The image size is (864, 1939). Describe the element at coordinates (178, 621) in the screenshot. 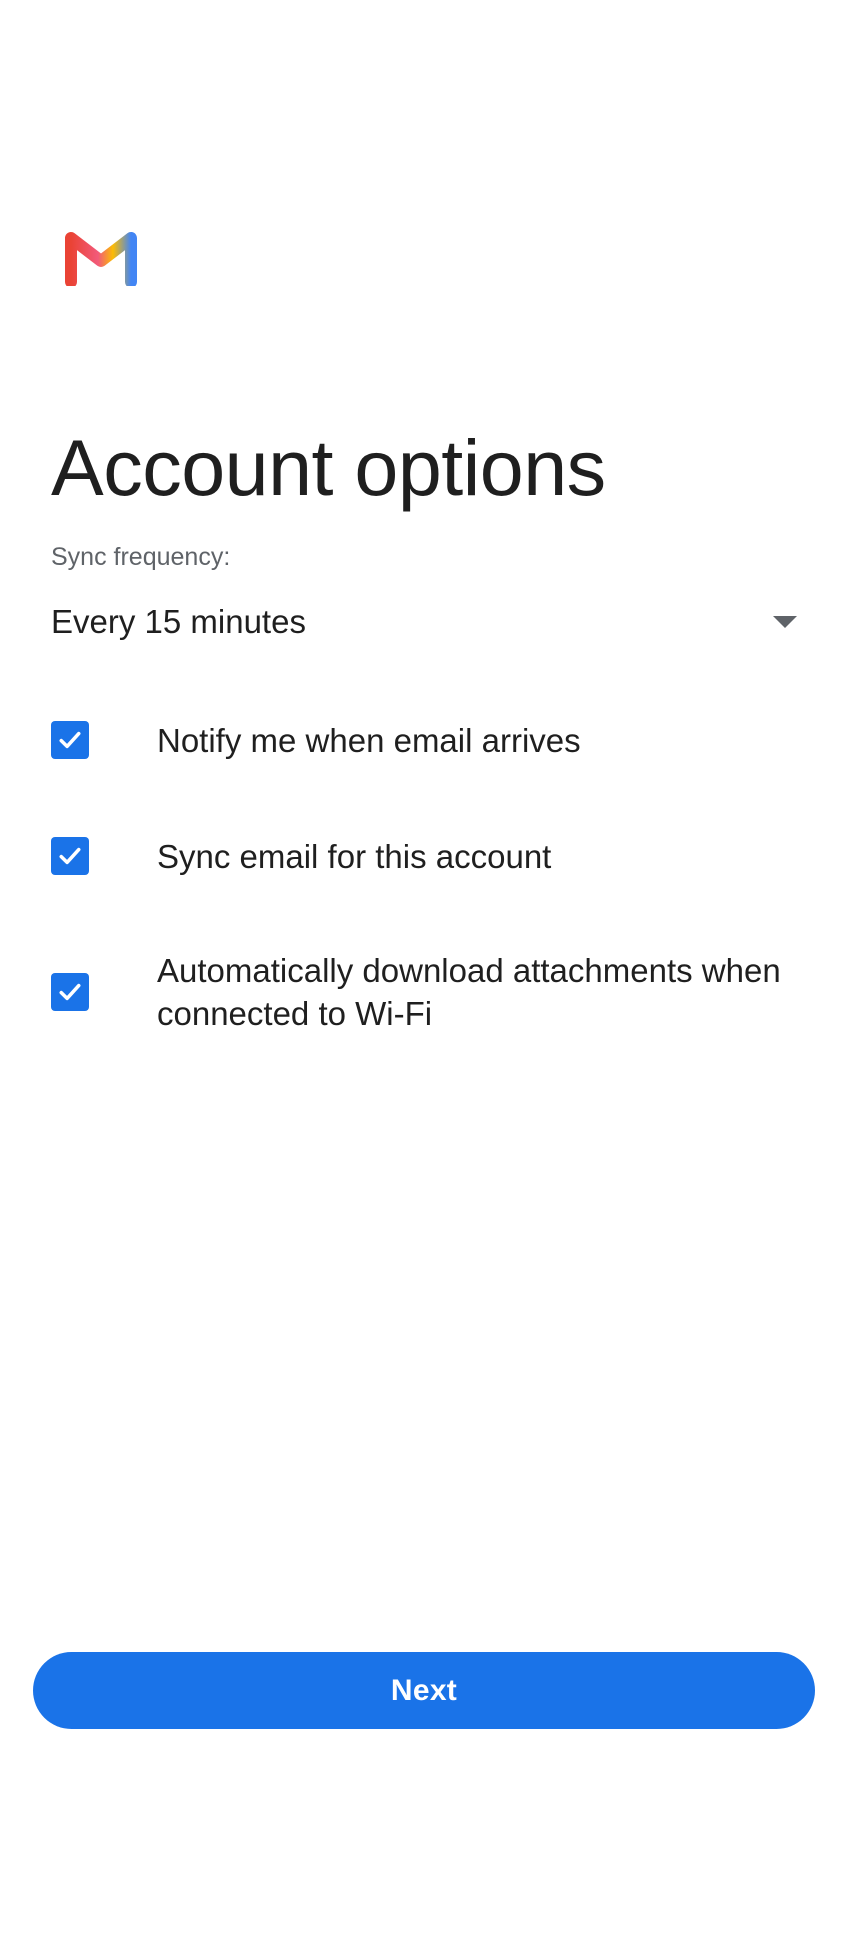

I see `sync-frequency-value: Every 15 minutes` at that location.